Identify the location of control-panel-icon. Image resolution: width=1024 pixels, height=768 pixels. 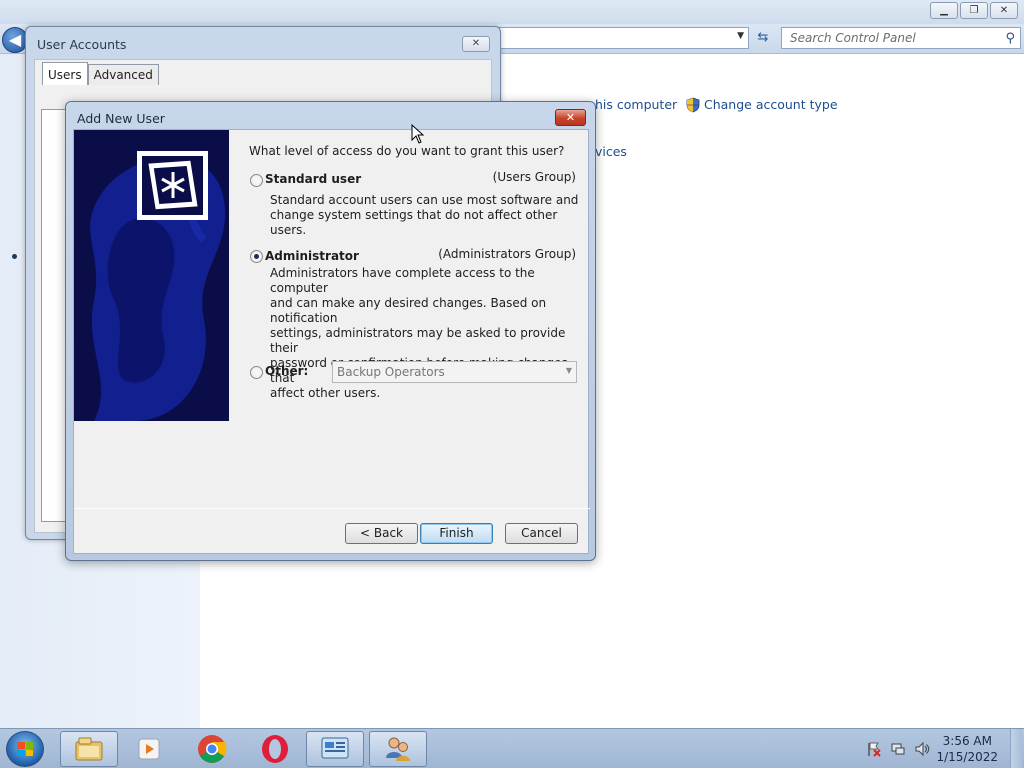
(335, 748).